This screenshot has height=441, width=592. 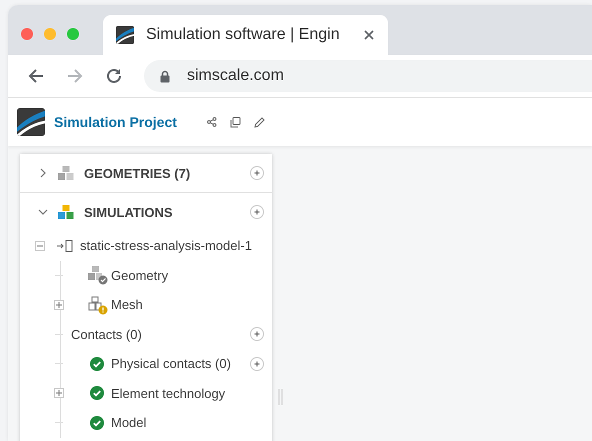 What do you see at coordinates (211, 122) in the screenshot?
I see `share-icon` at bounding box center [211, 122].